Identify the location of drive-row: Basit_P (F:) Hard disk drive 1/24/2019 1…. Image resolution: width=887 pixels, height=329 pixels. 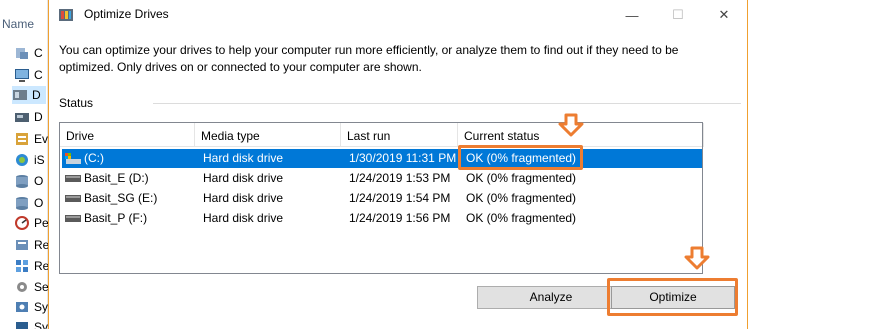
(382, 218).